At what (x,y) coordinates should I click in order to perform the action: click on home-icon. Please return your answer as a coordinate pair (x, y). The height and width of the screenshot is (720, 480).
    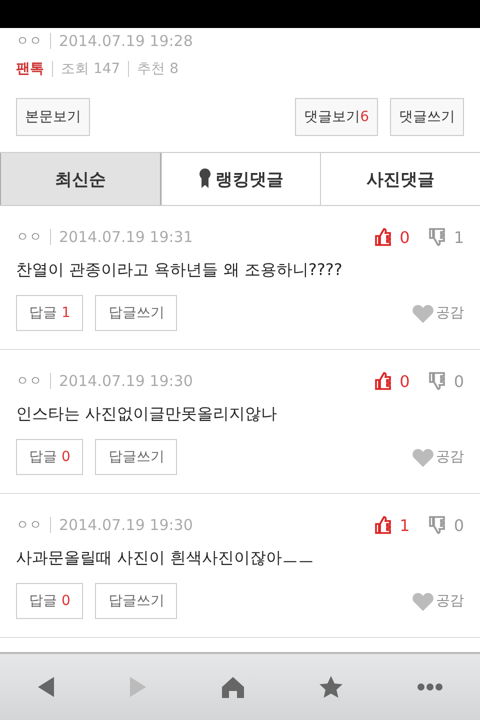
    Looking at the image, I should click on (233, 687).